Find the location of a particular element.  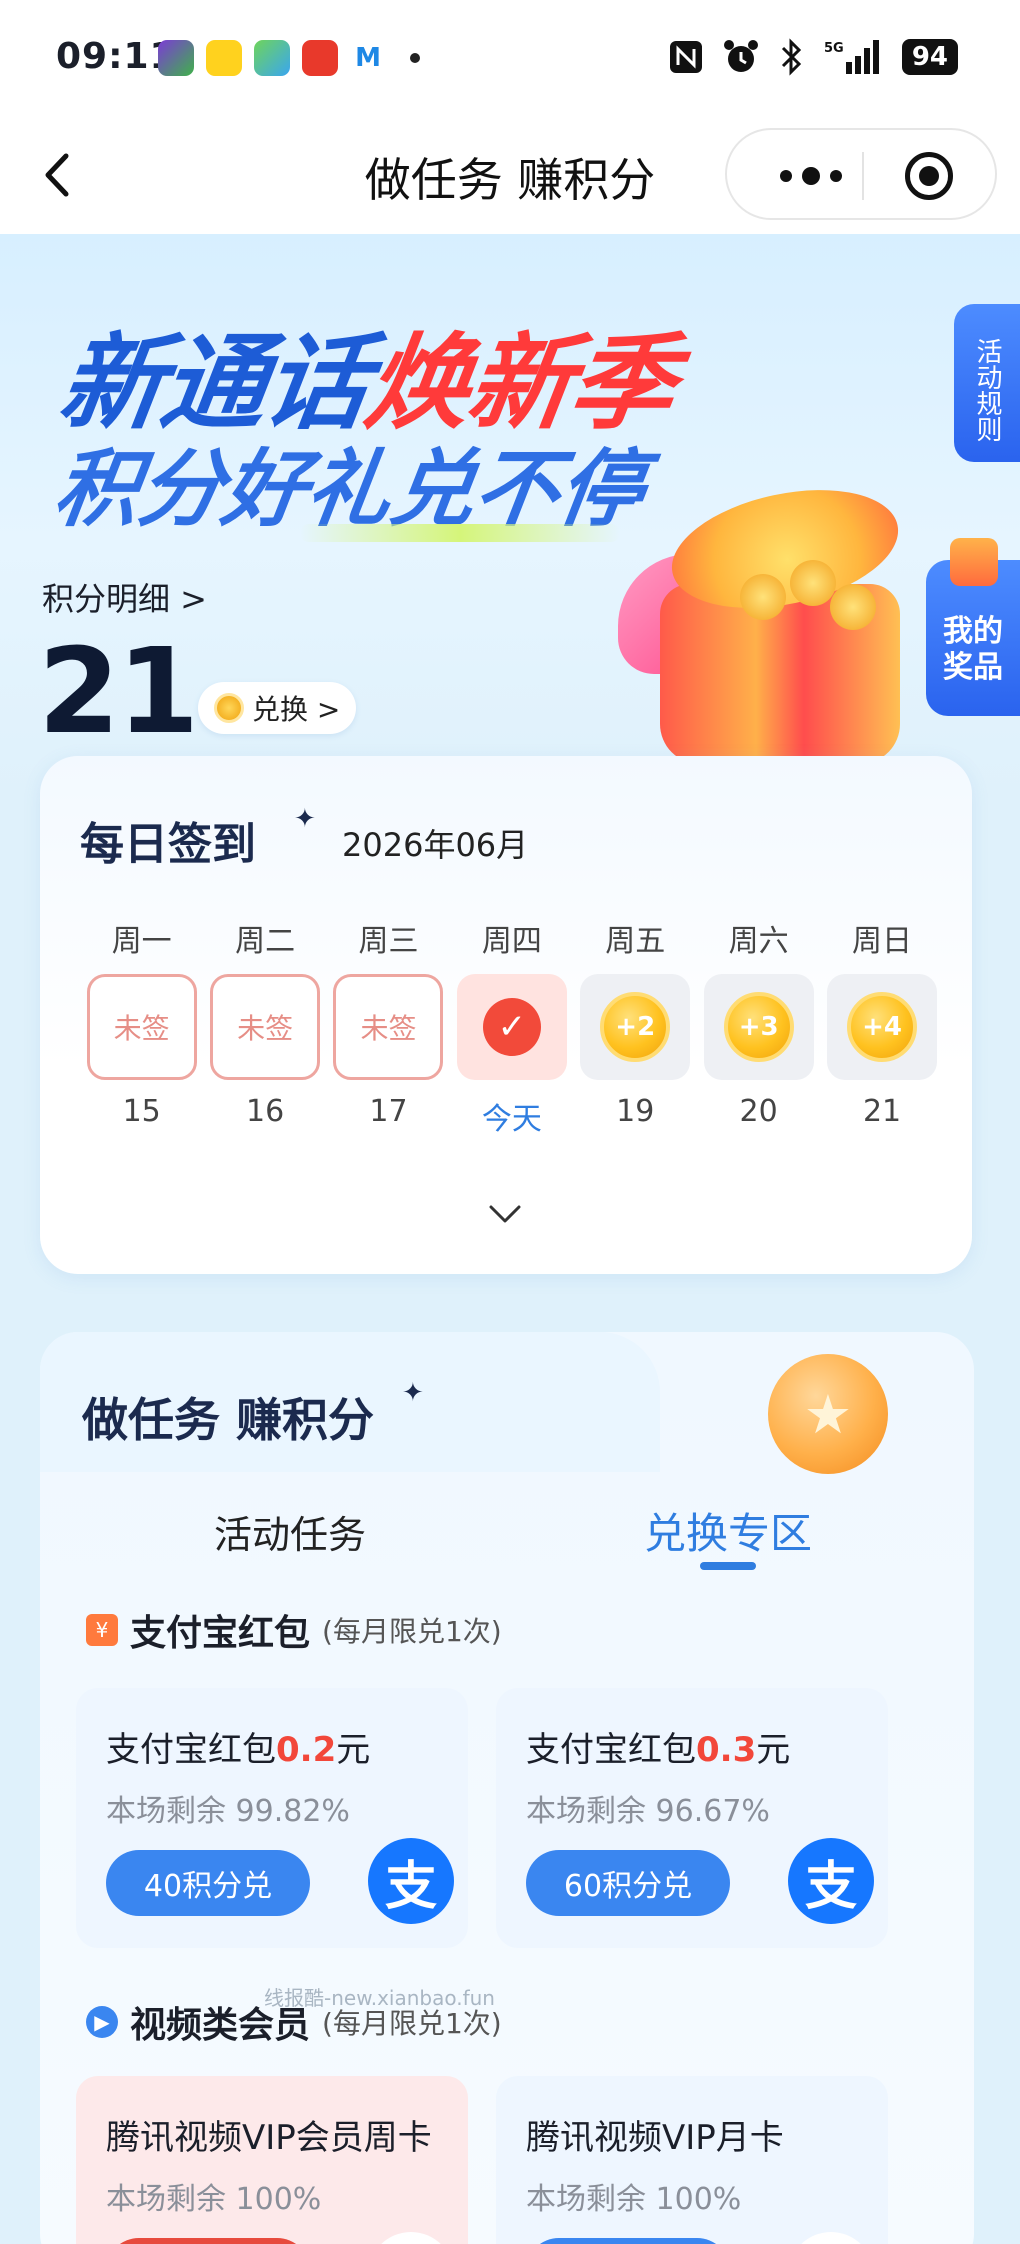

chevron-down-icon is located at coordinates (505, 1214).